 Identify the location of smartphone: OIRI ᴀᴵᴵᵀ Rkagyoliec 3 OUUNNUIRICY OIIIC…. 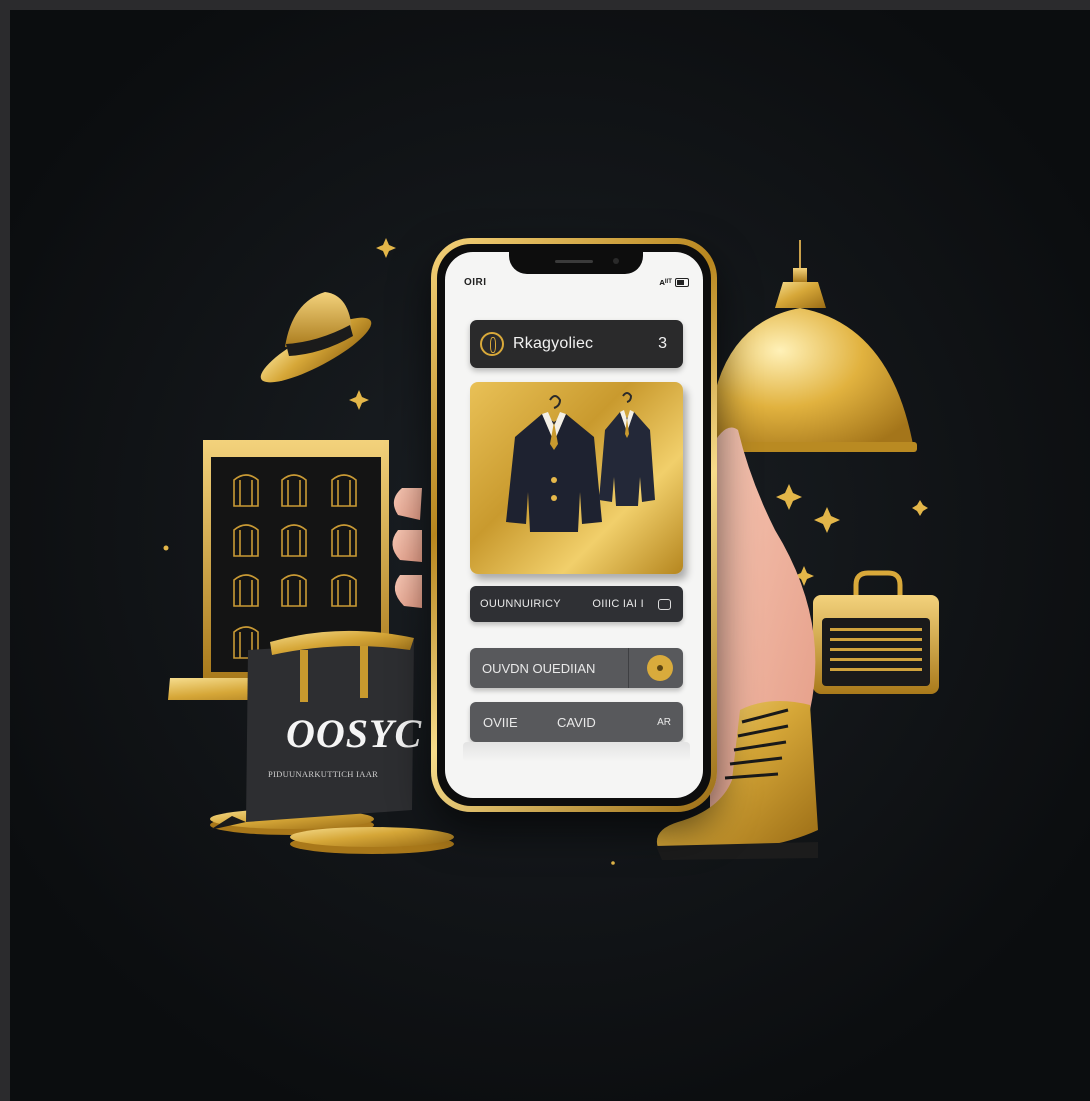
(574, 525).